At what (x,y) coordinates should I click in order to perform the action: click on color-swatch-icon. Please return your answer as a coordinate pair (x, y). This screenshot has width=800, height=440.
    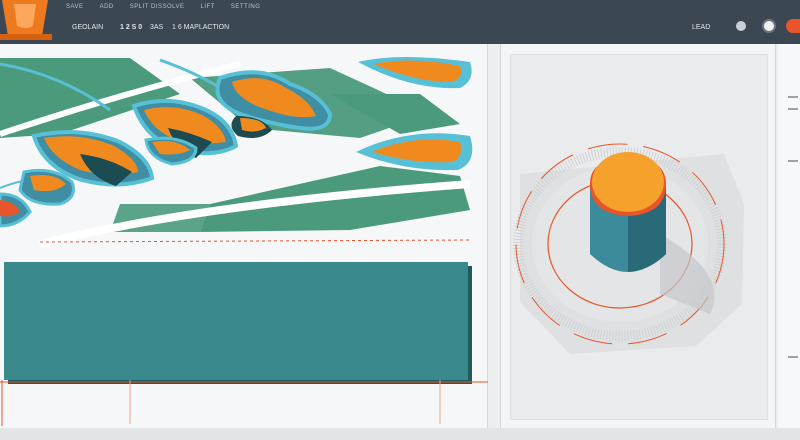
    Looking at the image, I should click on (793, 26).